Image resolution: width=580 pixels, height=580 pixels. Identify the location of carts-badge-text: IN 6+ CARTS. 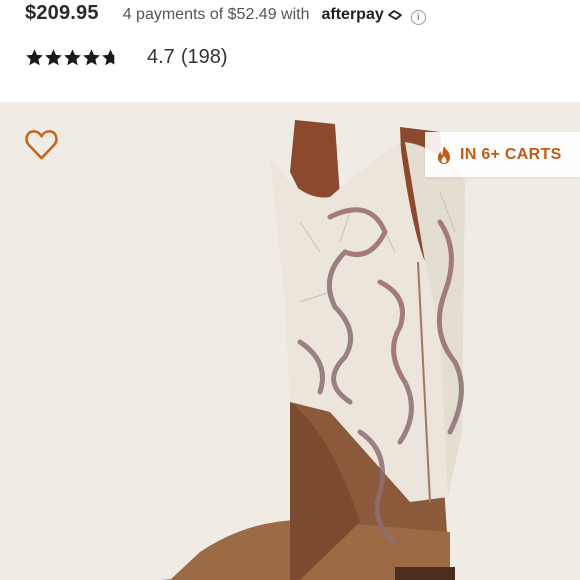
(511, 154).